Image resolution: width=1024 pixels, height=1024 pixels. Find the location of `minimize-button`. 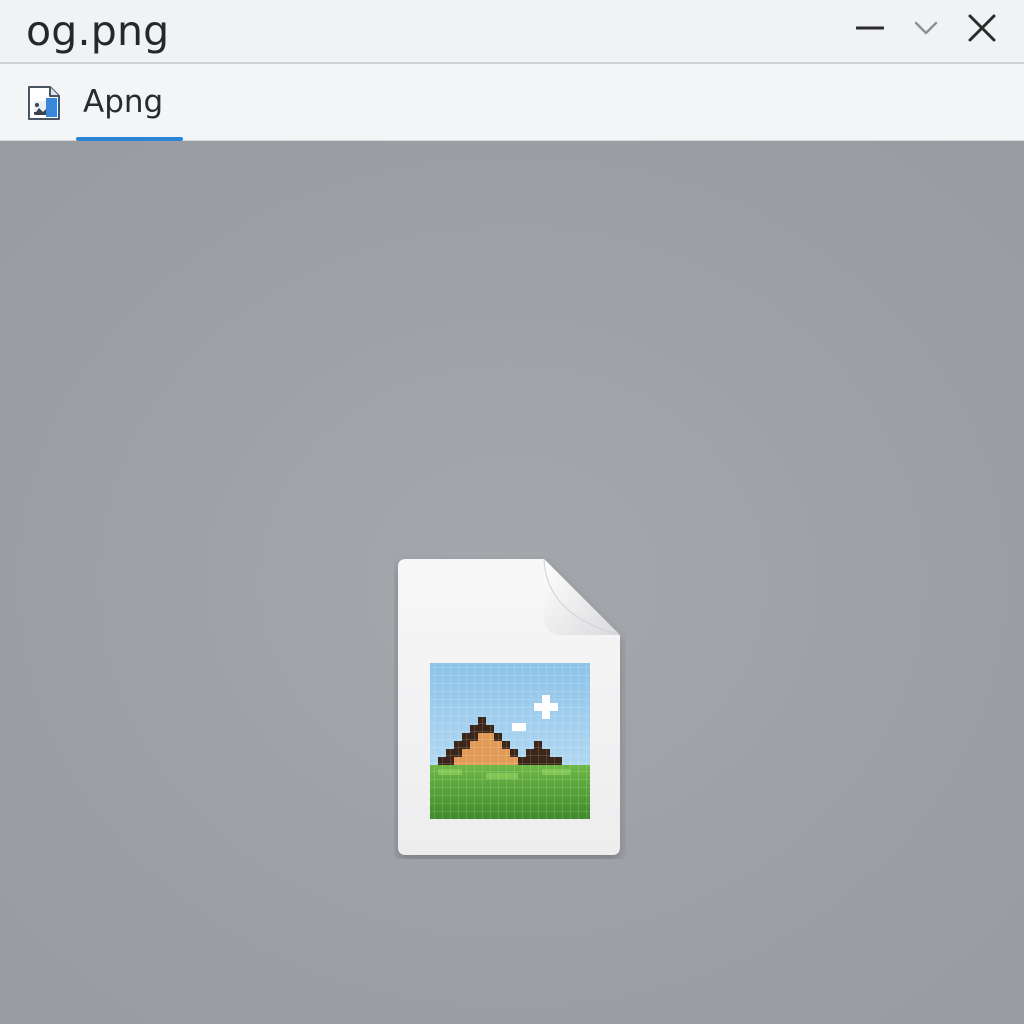

minimize-button is located at coordinates (870, 28).